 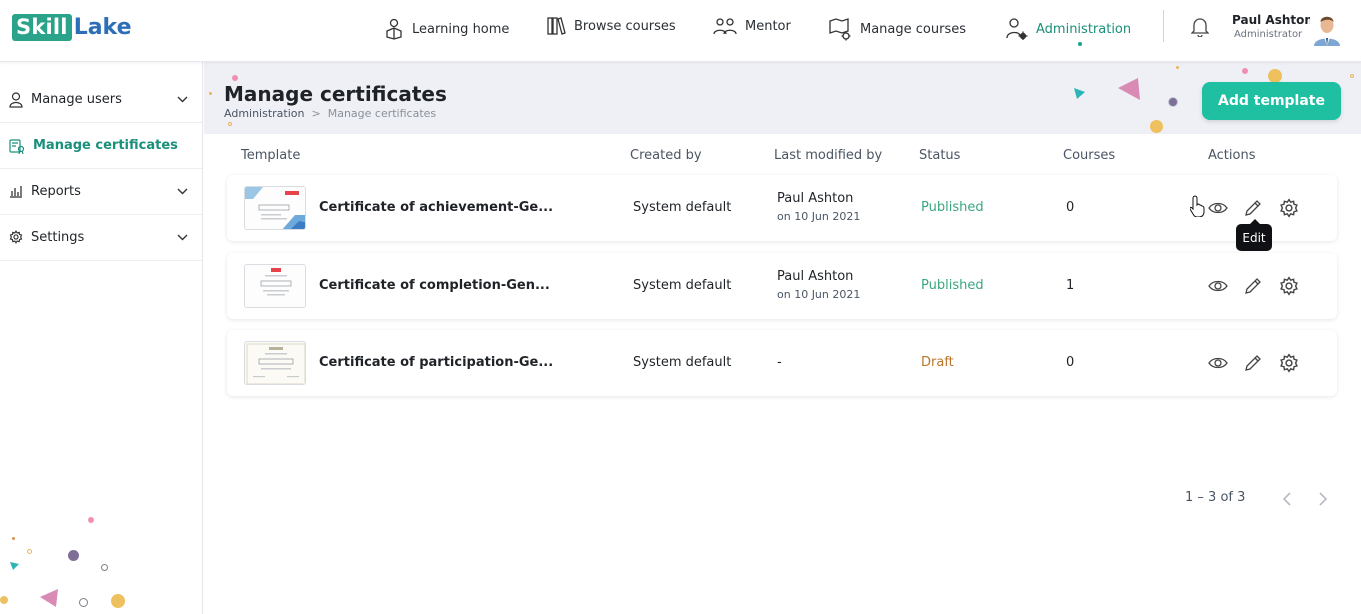 What do you see at coordinates (101, 192) in the screenshot?
I see `sidebar-item-reports: Reports` at bounding box center [101, 192].